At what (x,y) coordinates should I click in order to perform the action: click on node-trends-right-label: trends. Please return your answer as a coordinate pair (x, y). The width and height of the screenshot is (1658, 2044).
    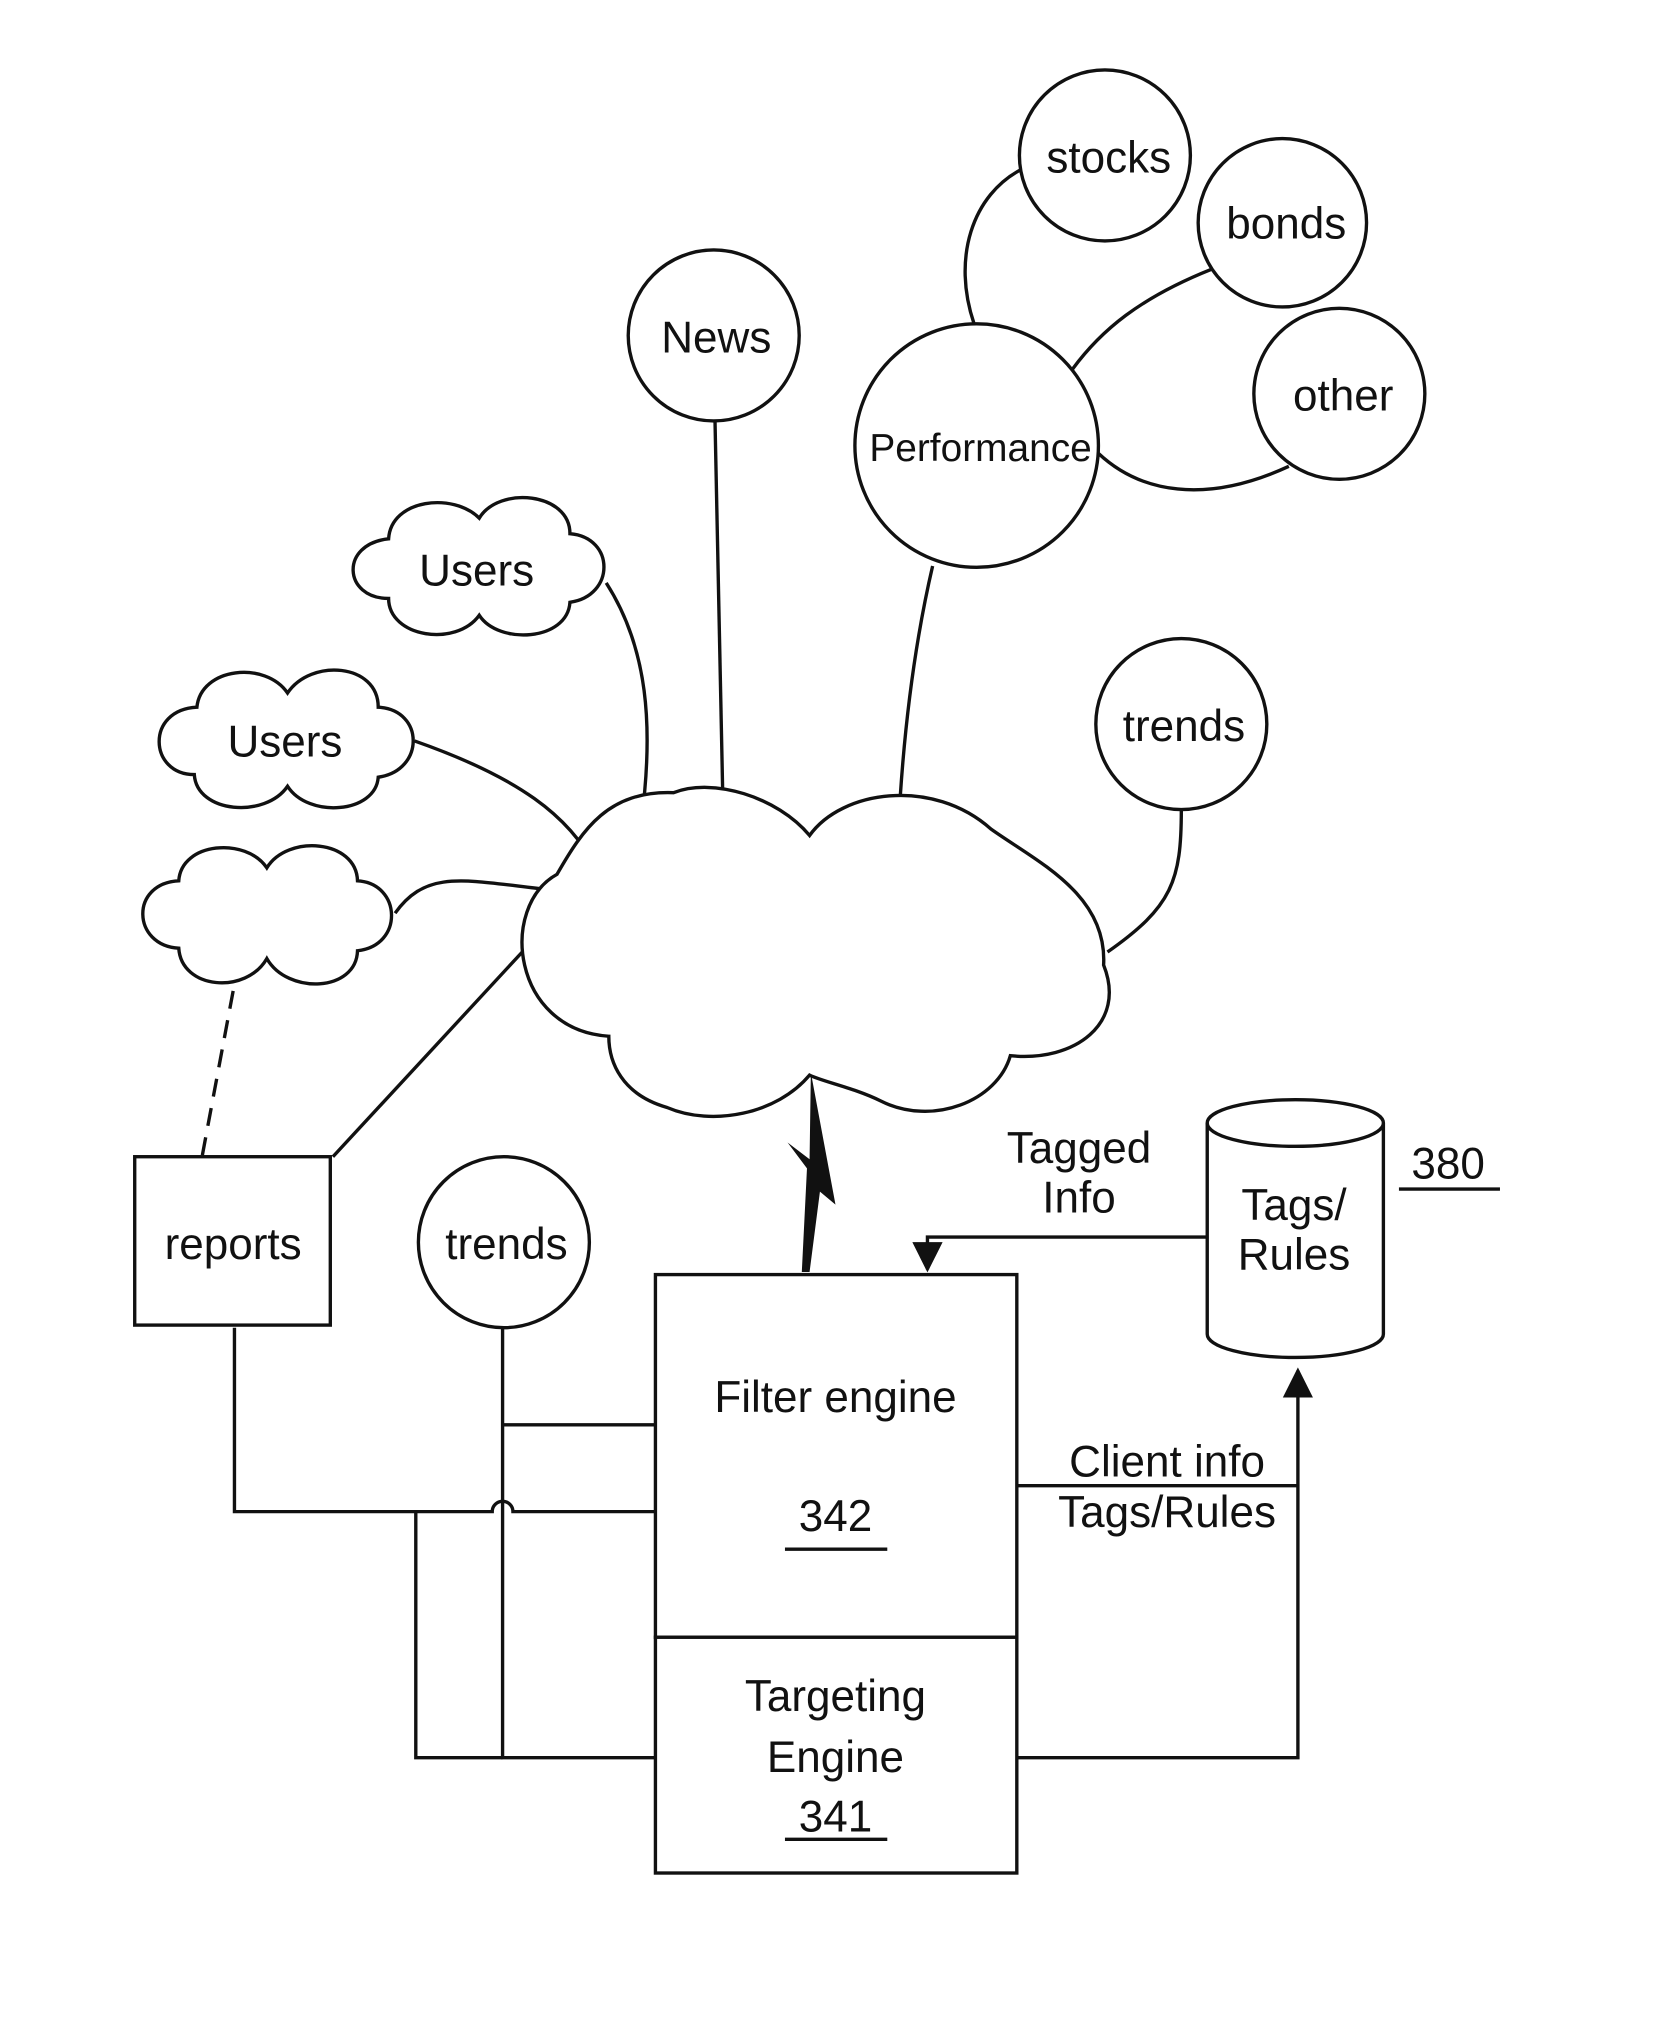
    Looking at the image, I should click on (1184, 726).